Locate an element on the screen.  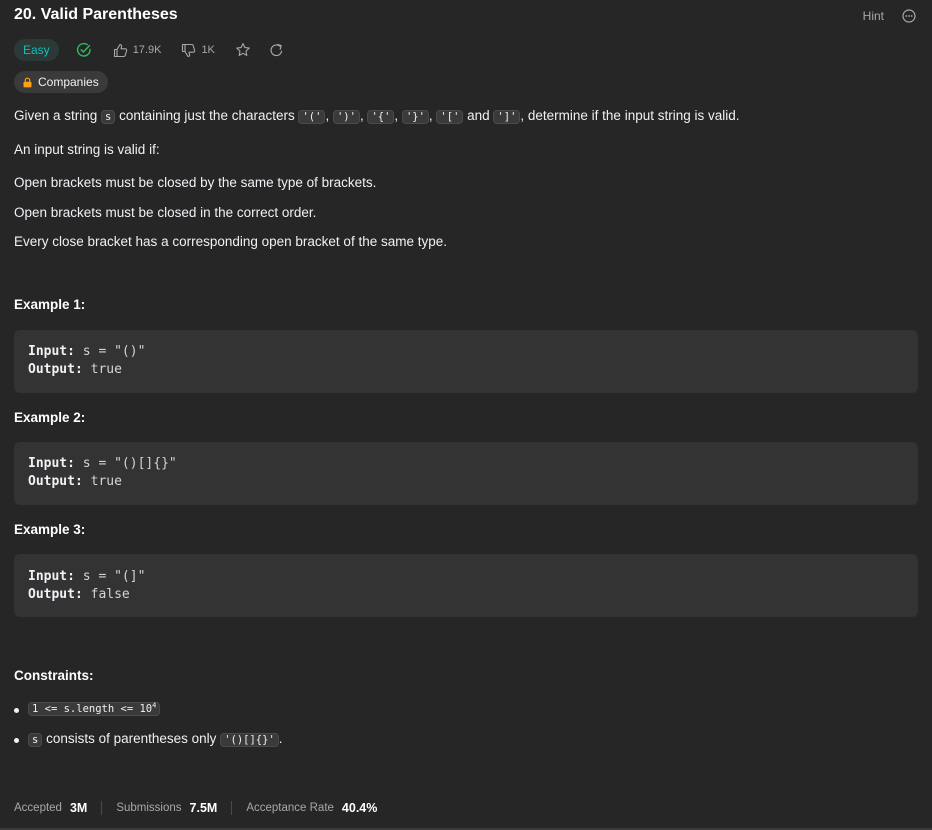
constraint-code: 1 <= s.length <= 104 is located at coordinates (94, 708).